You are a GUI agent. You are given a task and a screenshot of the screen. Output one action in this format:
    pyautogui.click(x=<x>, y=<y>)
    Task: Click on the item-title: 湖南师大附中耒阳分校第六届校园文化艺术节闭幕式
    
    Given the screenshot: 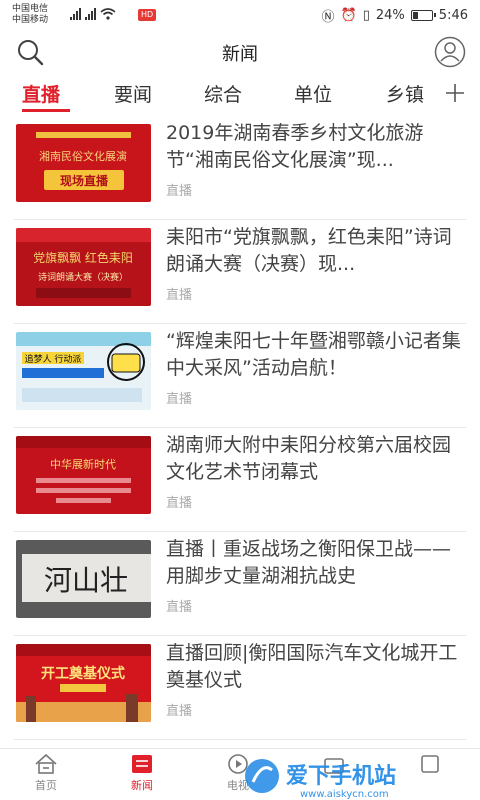 What is the action you would take?
    pyautogui.click(x=309, y=458)
    